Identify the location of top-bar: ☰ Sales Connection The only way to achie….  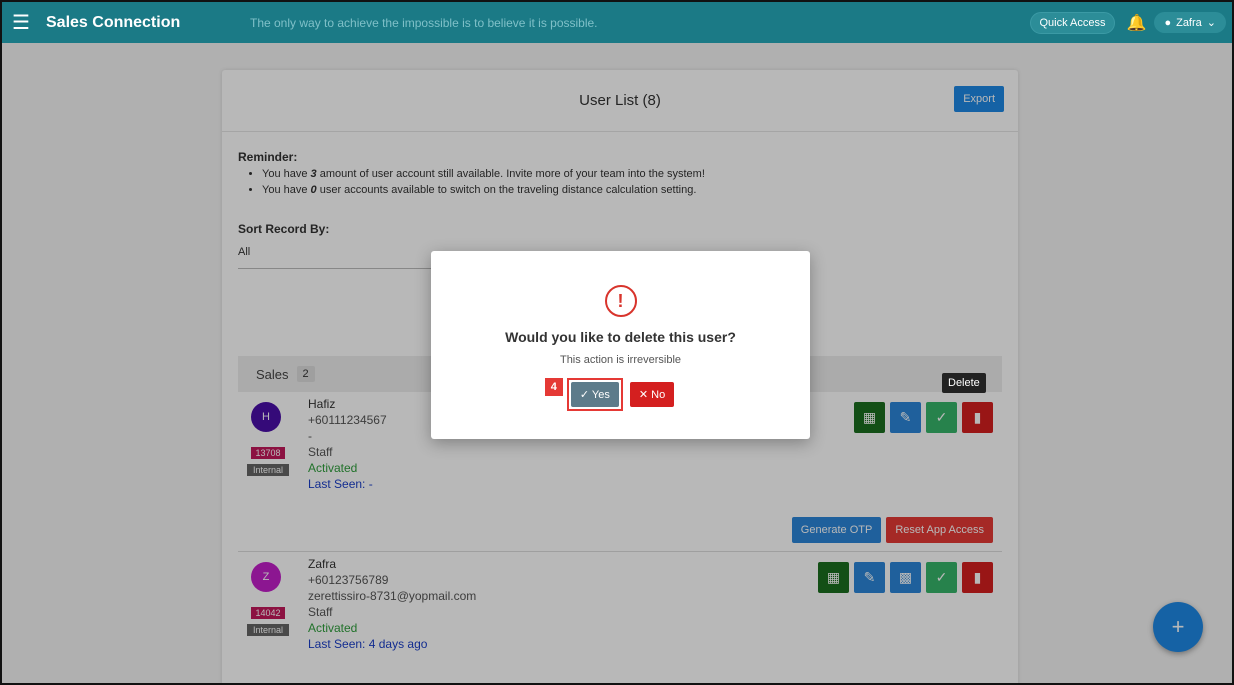
(617, 22).